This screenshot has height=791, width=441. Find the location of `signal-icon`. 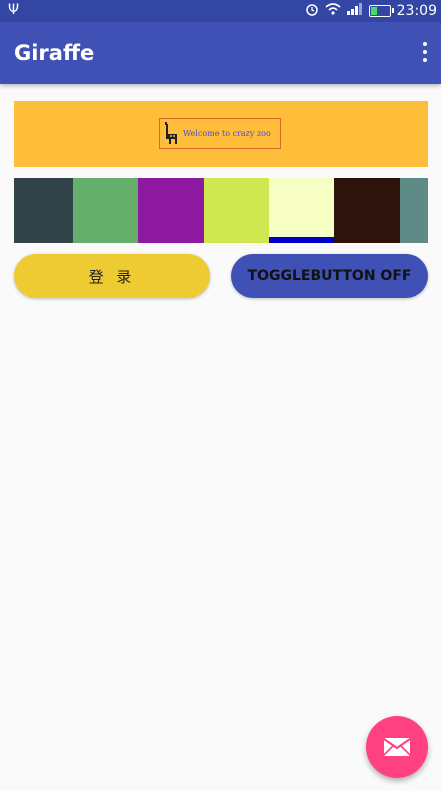

signal-icon is located at coordinates (354, 11).